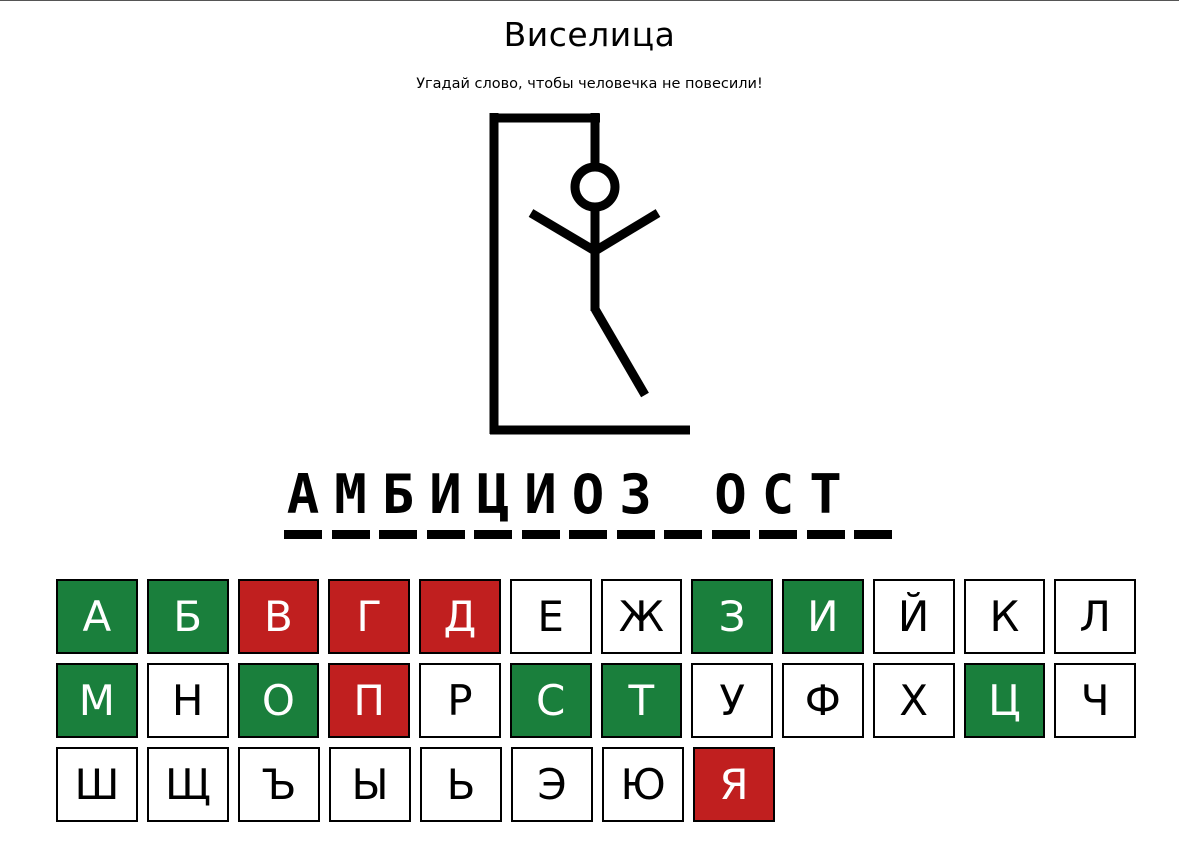 The width and height of the screenshot is (1179, 853). What do you see at coordinates (732, 700) in the screenshot?
I see `letter-key: У` at bounding box center [732, 700].